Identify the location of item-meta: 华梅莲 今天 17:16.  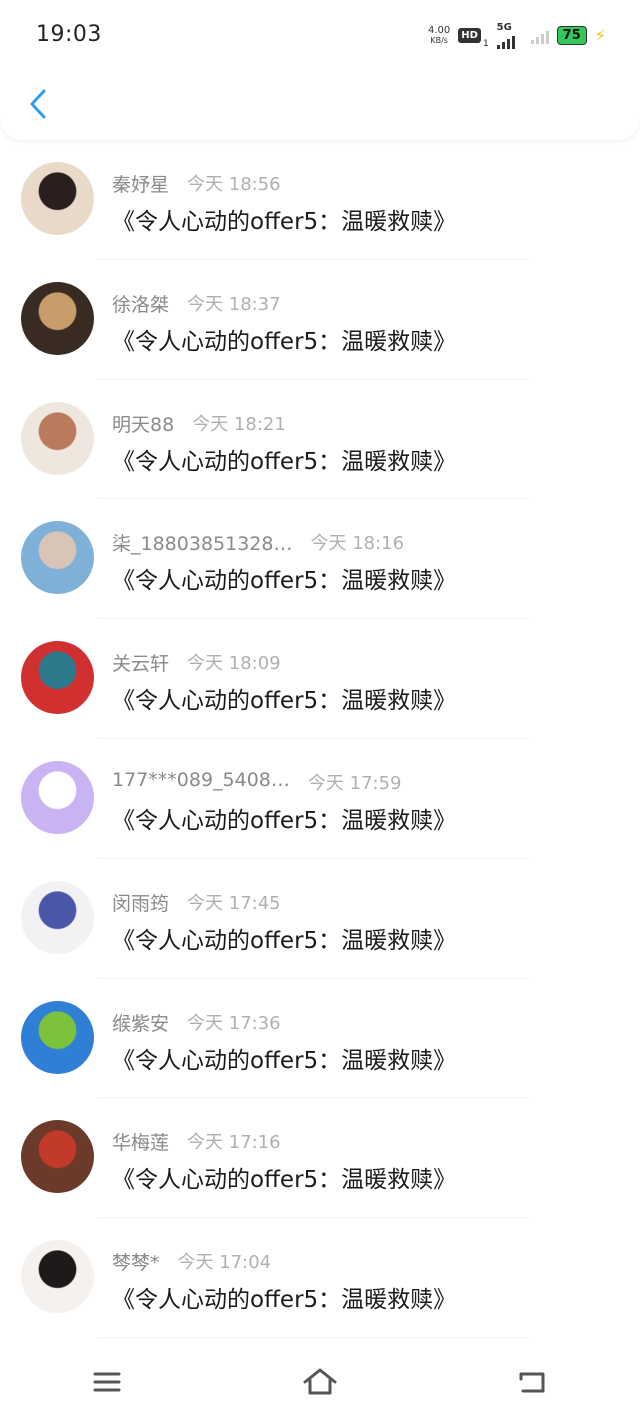
(196, 1141).